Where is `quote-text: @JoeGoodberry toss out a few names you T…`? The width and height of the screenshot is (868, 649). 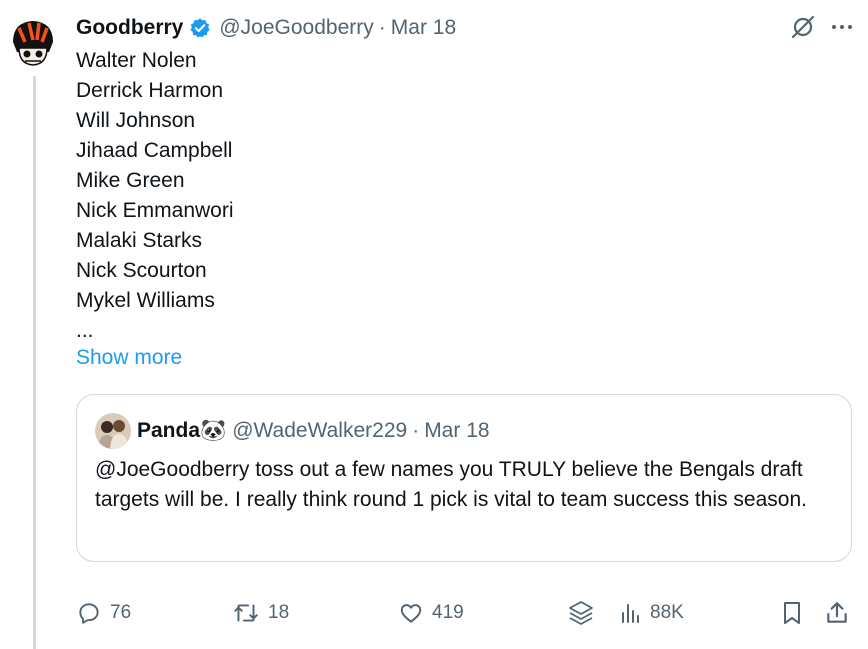
quote-text: @JoeGoodberry toss out a few names you T… is located at coordinates (451, 484).